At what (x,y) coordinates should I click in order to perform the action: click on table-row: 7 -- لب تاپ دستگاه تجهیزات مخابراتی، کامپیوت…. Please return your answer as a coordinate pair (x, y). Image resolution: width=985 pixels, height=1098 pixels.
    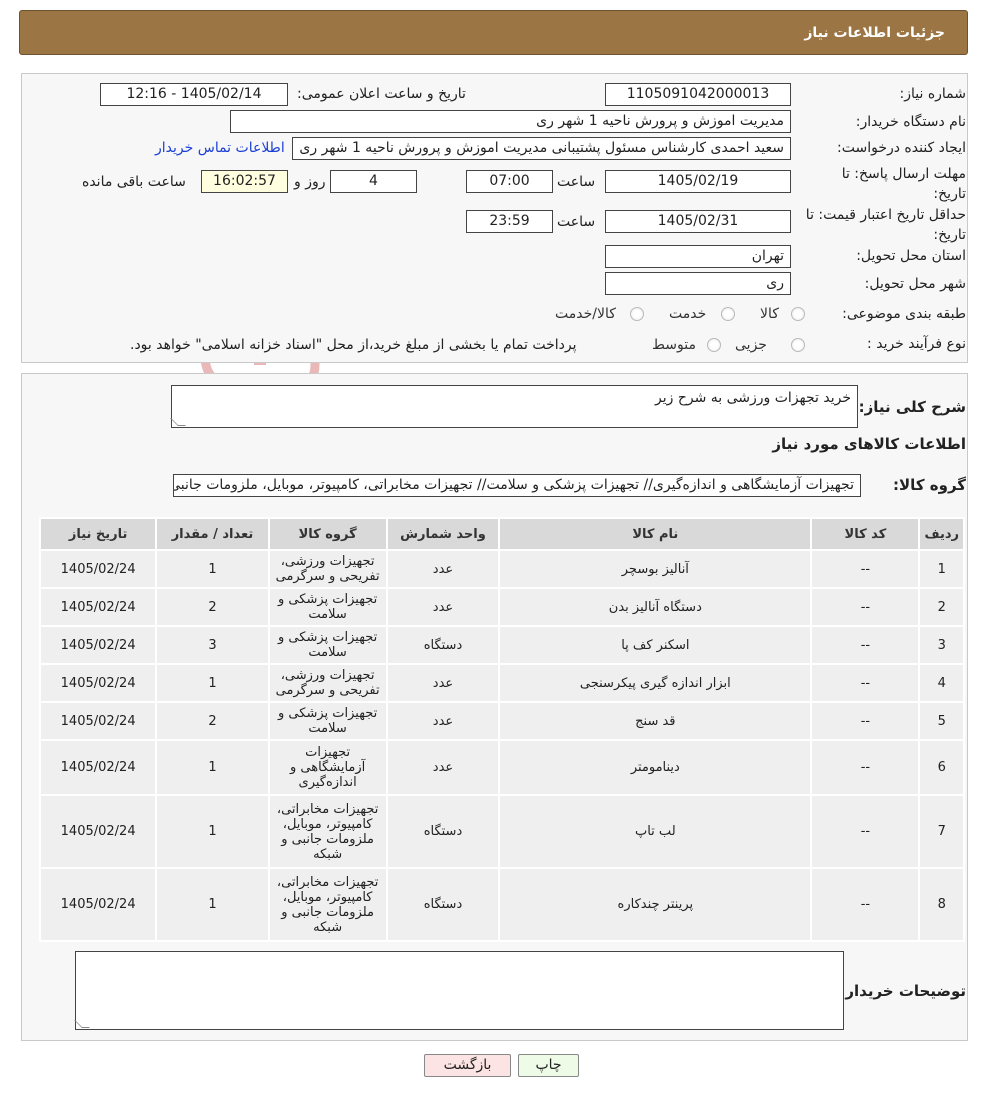
    Looking at the image, I should click on (501, 831).